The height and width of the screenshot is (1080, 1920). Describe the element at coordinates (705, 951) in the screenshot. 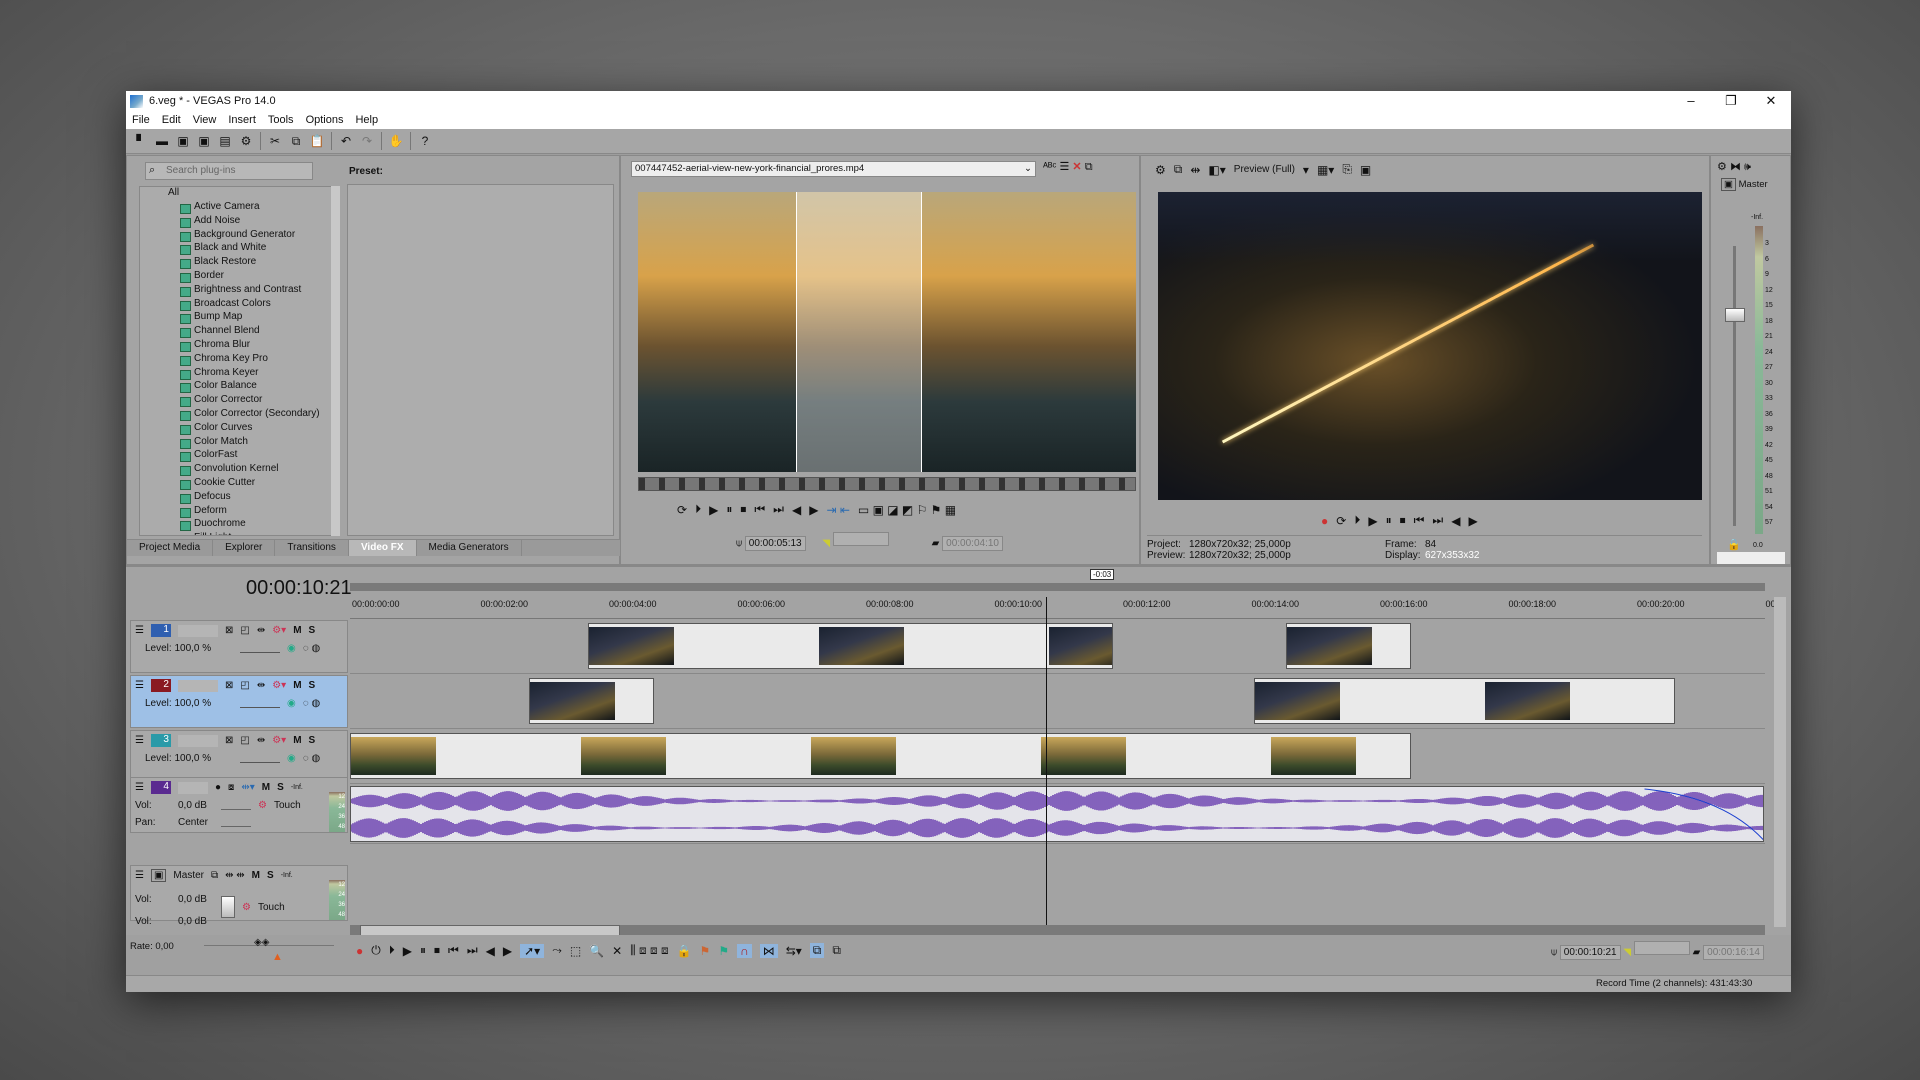

I see `marker-icon: ⚑` at that location.